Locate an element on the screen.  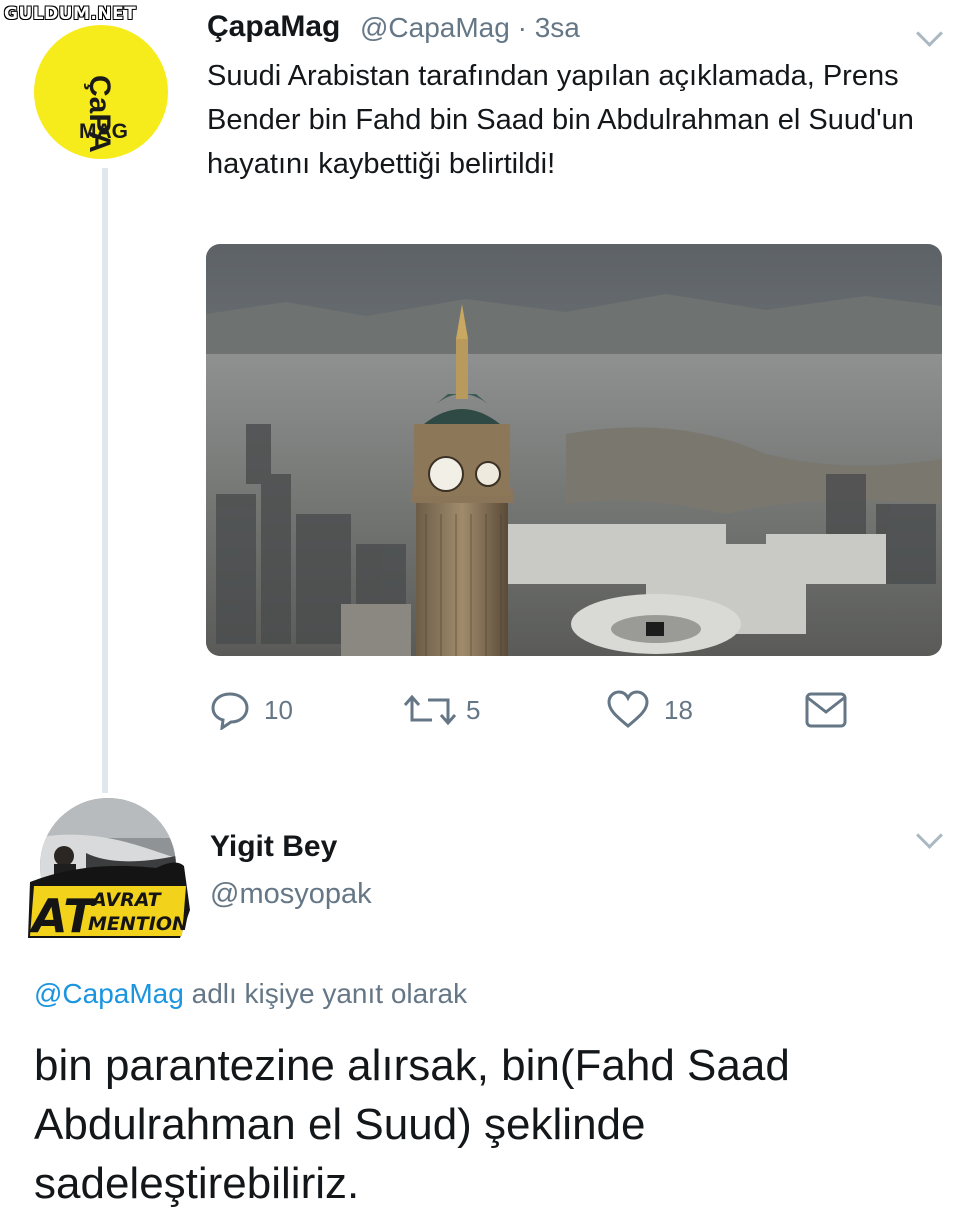
avatar-logo-subtext: MAG is located at coordinates (103, 131).